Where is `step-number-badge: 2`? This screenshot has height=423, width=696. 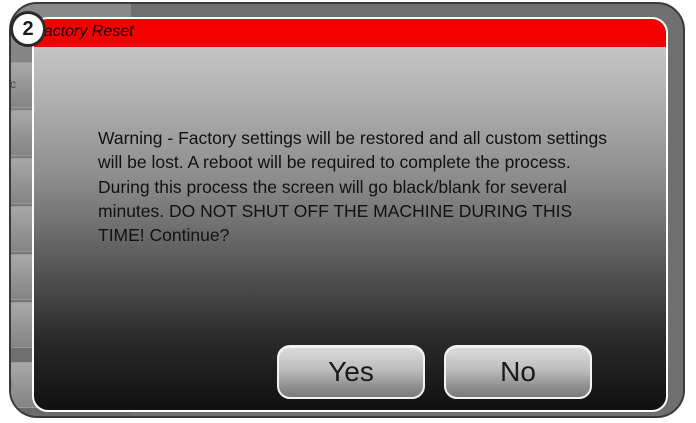 step-number-badge: 2 is located at coordinates (28, 29).